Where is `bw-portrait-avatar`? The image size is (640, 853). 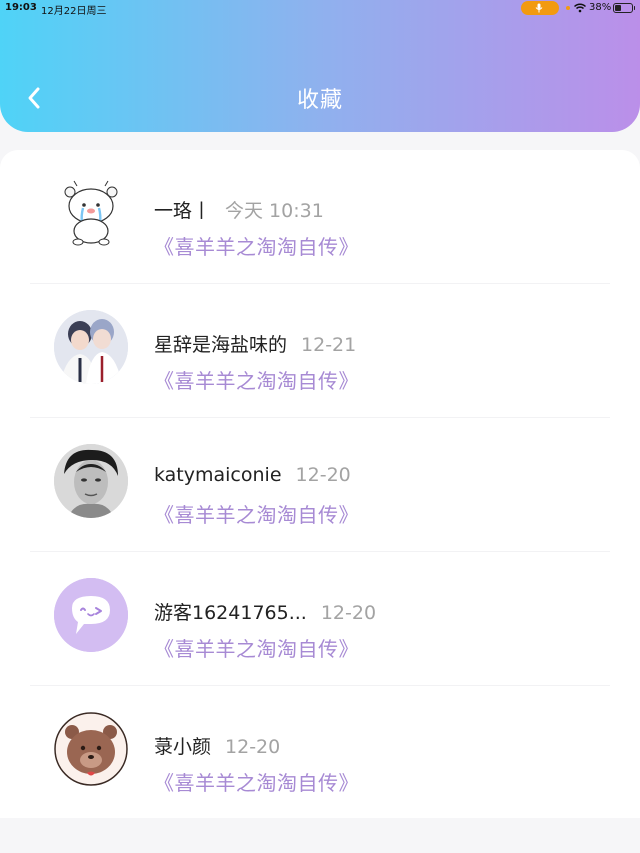 bw-portrait-avatar is located at coordinates (91, 481).